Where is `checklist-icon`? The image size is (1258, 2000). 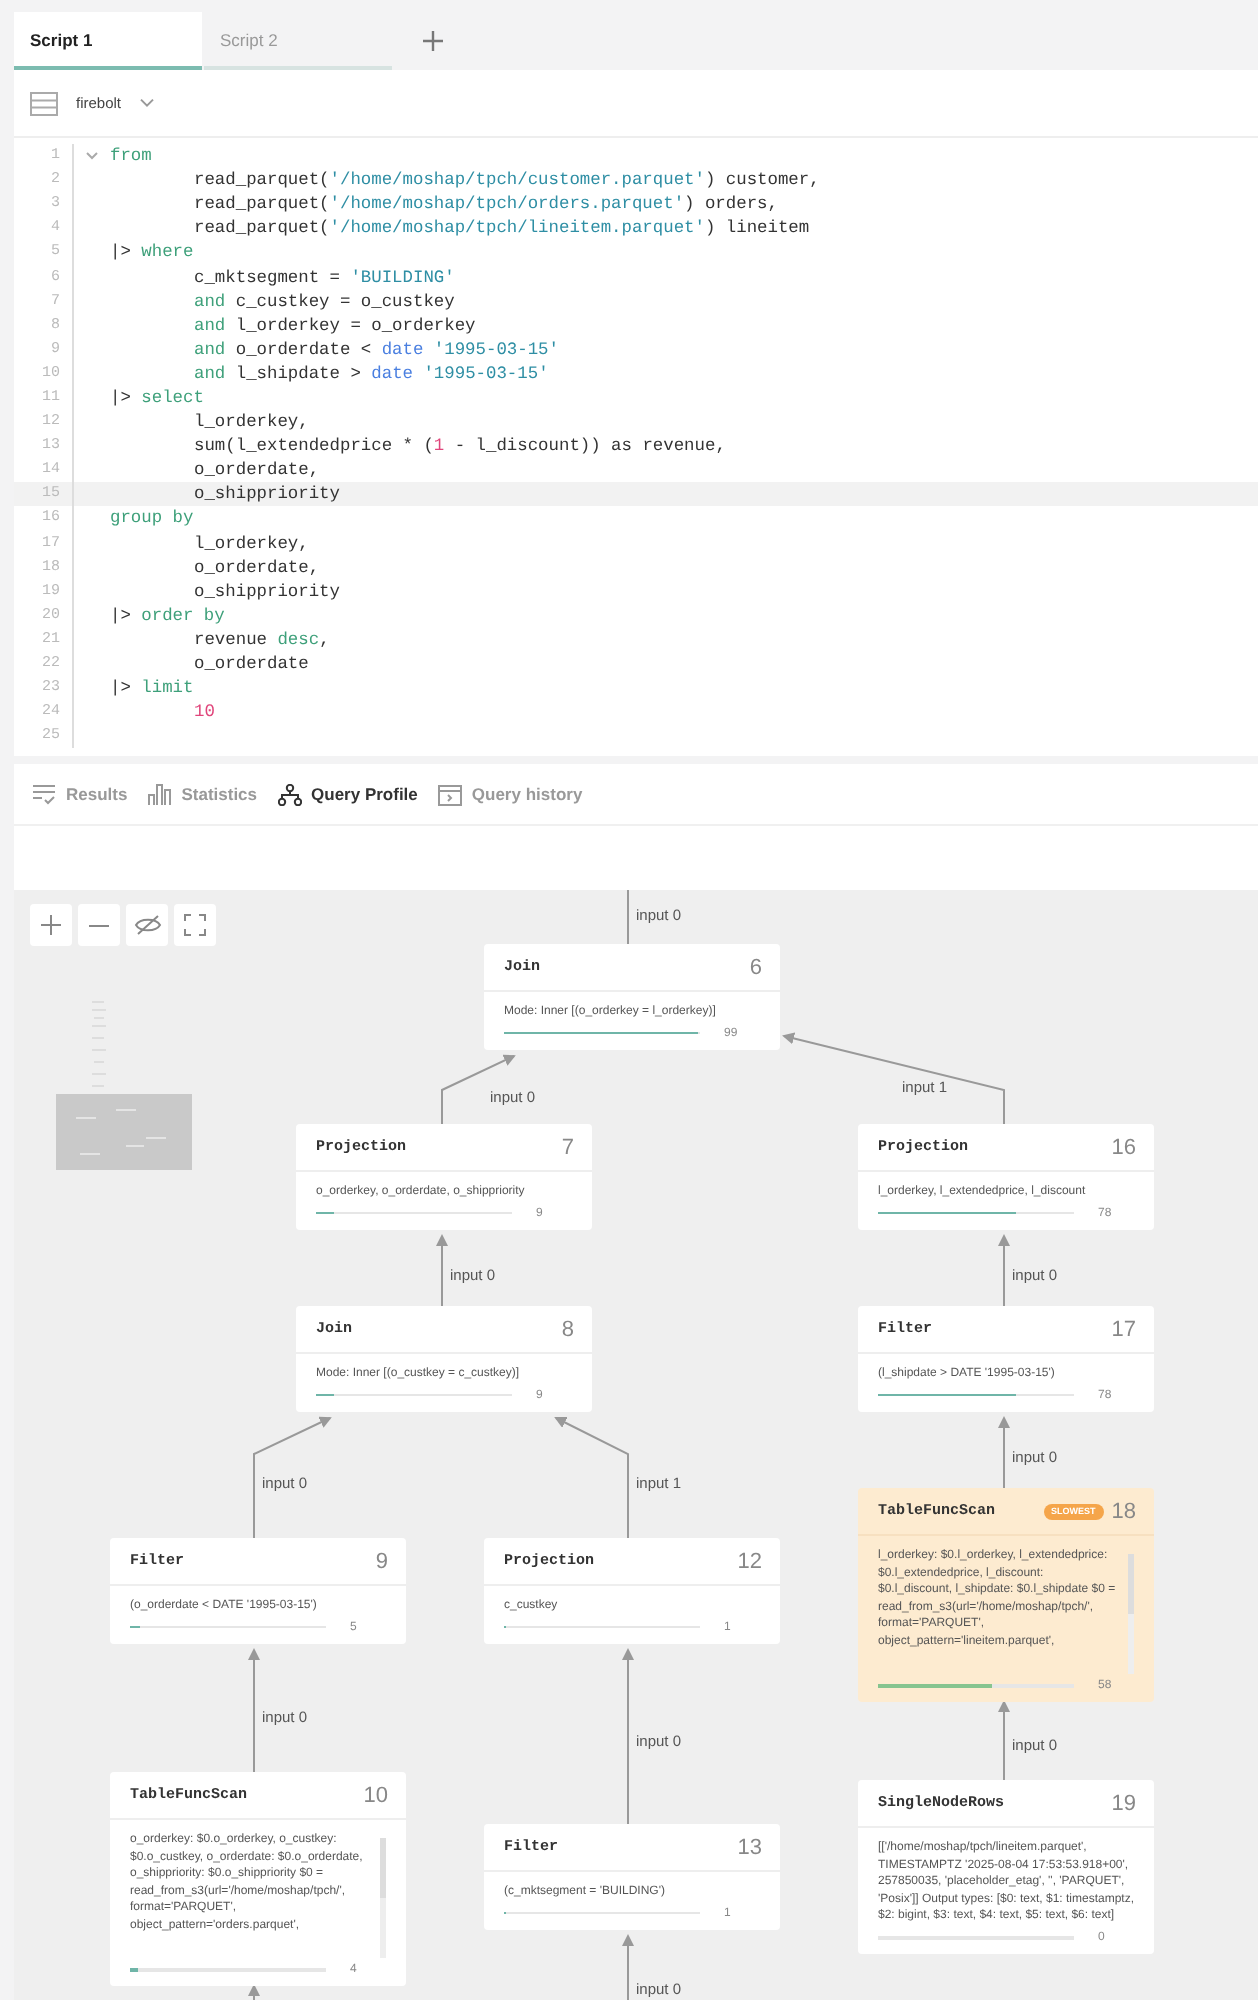 checklist-icon is located at coordinates (44, 794).